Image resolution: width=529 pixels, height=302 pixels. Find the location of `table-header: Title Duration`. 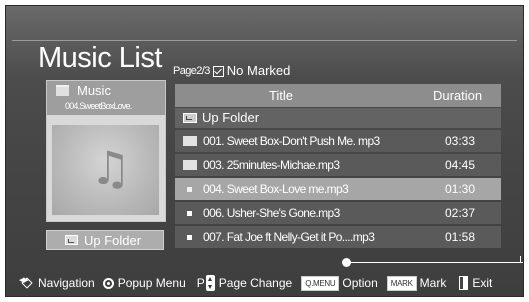

table-header: Title Duration is located at coordinates (338, 95).